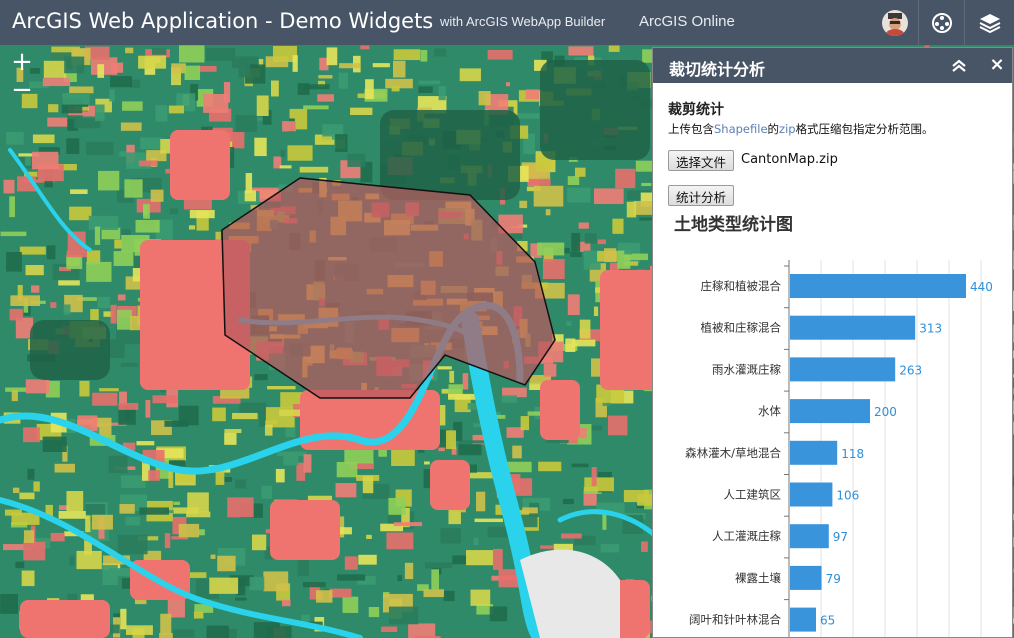 The image size is (1014, 638). I want to click on value-label: 200, so click(885, 412).